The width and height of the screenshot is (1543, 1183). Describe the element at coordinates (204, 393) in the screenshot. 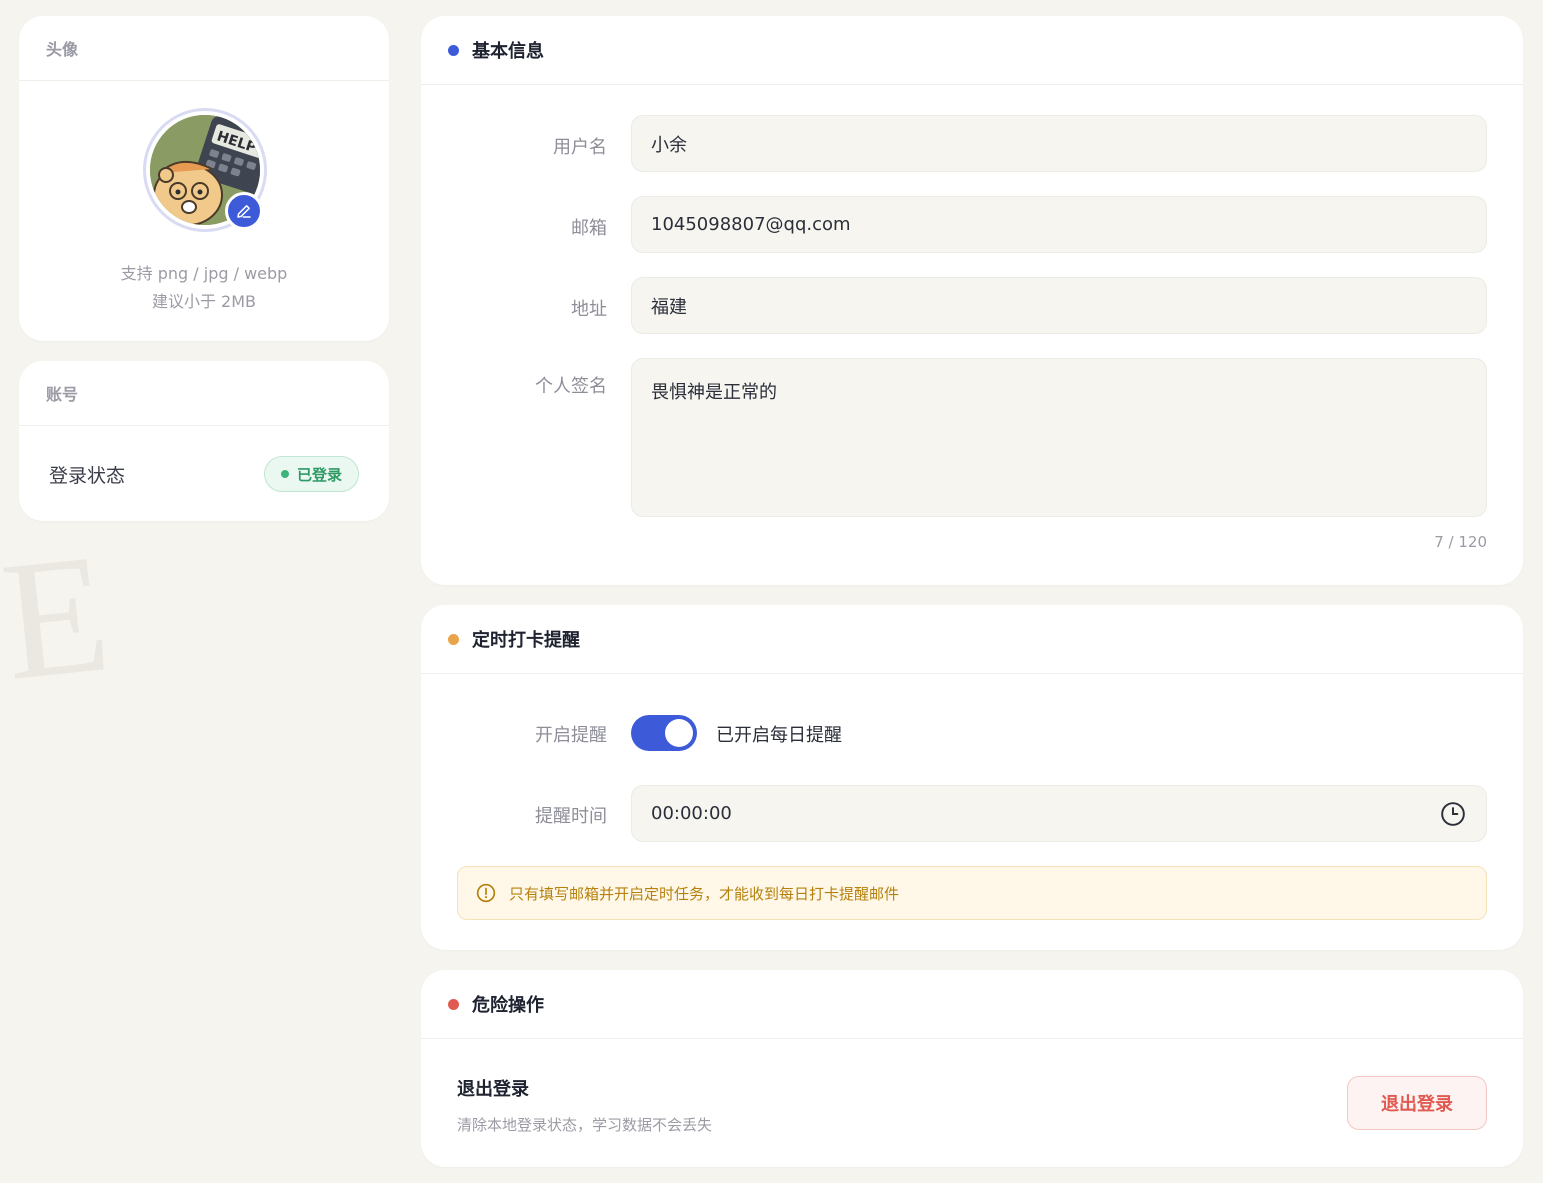

I see `account-card-title: 账号` at that location.